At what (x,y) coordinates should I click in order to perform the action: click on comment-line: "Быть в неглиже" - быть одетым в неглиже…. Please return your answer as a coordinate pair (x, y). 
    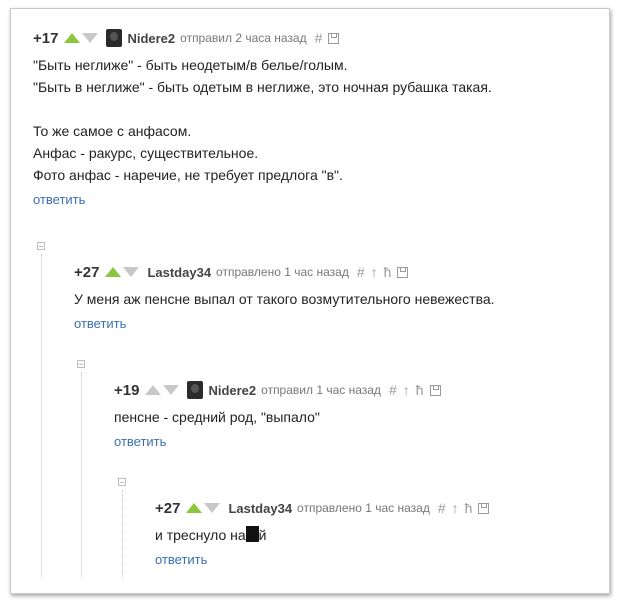
    Looking at the image, I should click on (262, 87).